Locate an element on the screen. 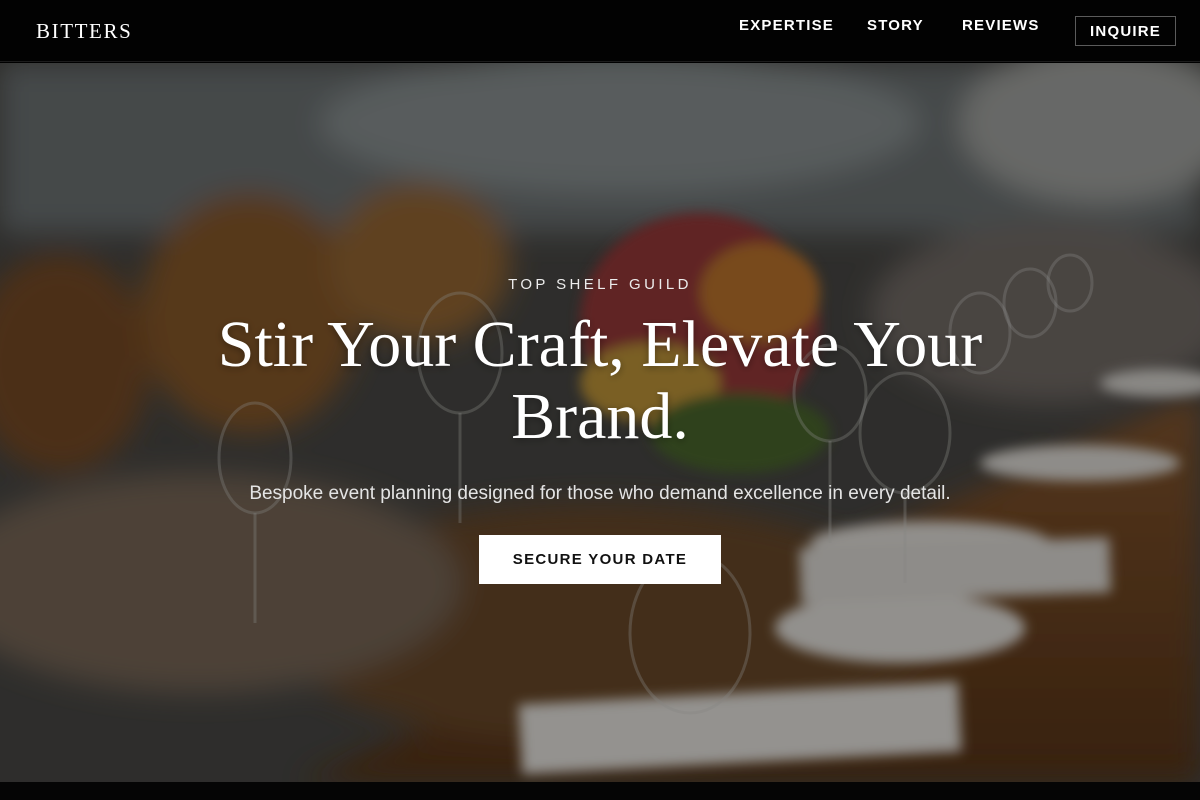 Image resolution: width=1200 pixels, height=800 pixels. top-navigation-bar: BITTERS EXPERTISE STORY REVIEWS INQUIRE is located at coordinates (600, 31).